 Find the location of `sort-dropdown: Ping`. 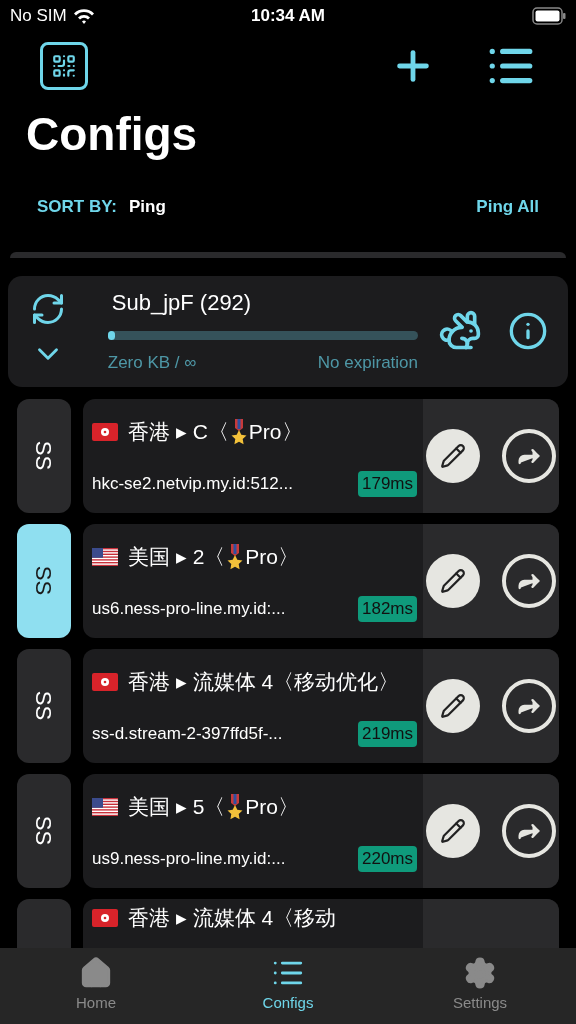

sort-dropdown: Ping is located at coordinates (147, 207).